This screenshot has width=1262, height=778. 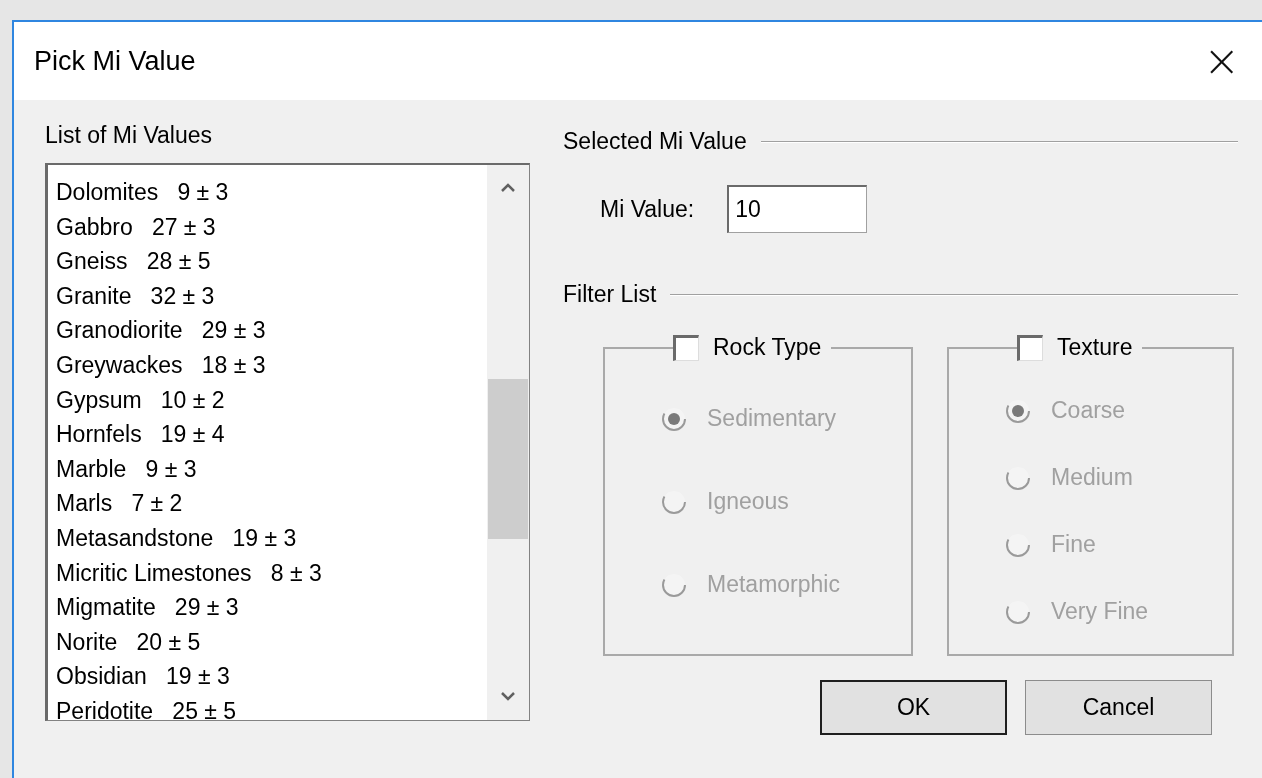 I want to click on field-label: Mi Value:, so click(x=647, y=209).